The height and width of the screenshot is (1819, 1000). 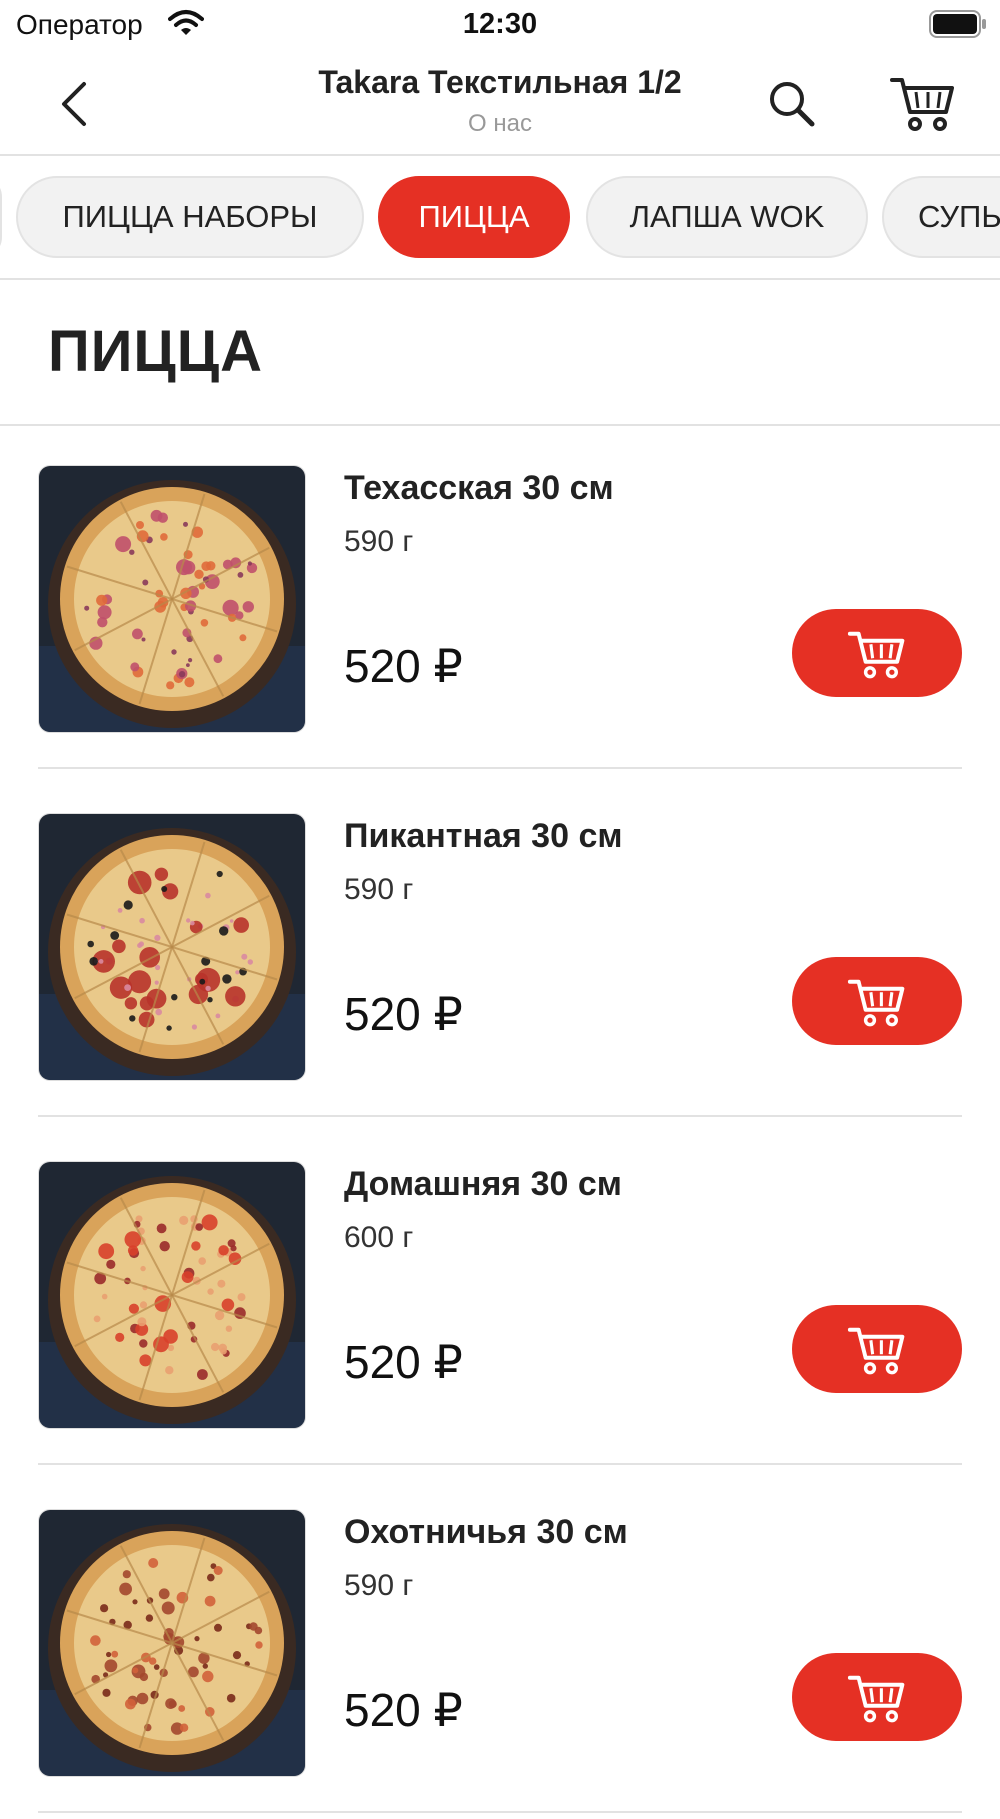 I want to click on product-weight: 600 г, so click(x=379, y=1237).